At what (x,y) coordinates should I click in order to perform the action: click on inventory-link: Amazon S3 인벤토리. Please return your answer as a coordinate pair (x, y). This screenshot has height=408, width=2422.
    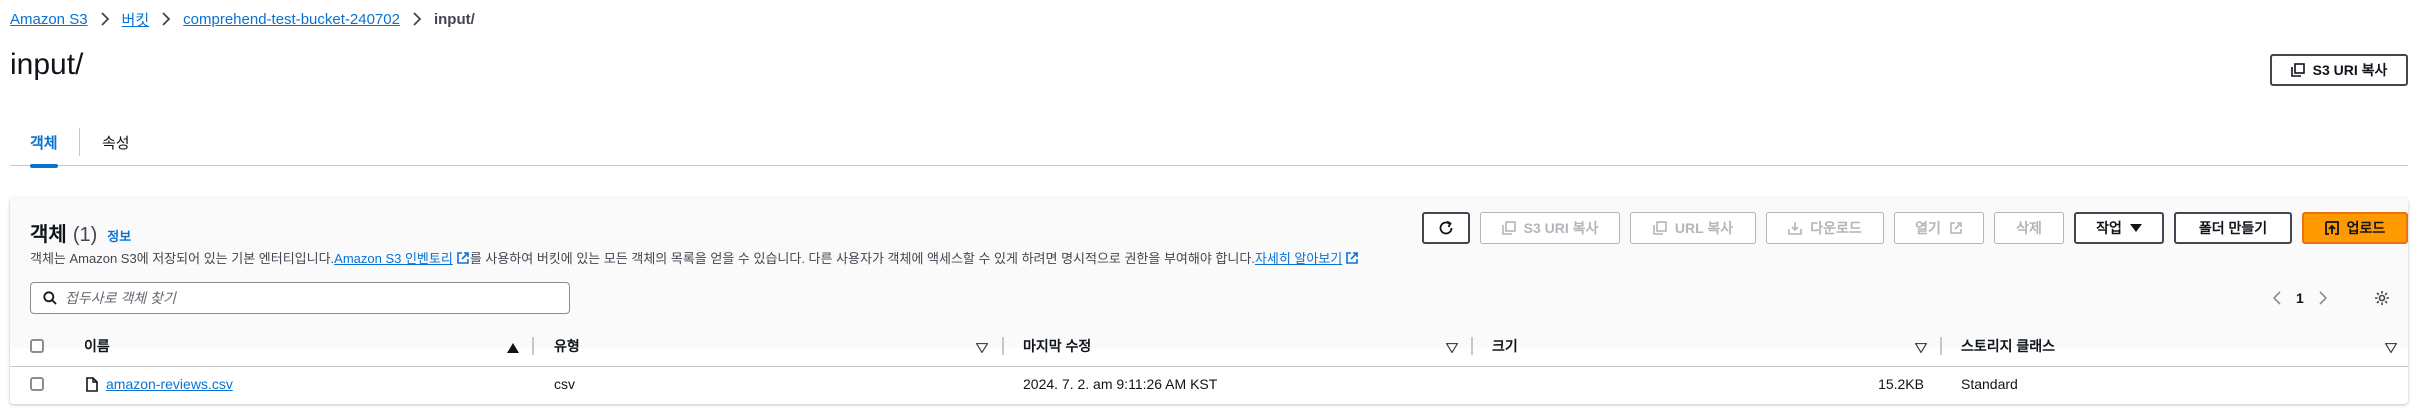
    Looking at the image, I should click on (402, 257).